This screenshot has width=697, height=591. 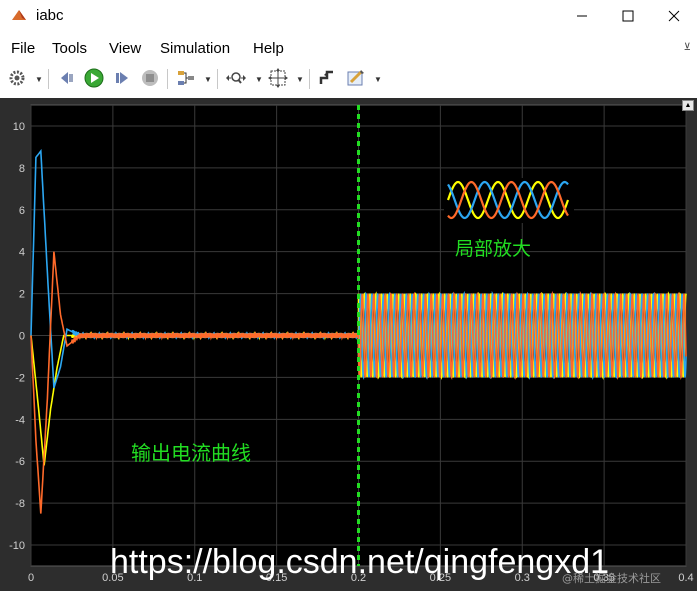 What do you see at coordinates (39, 79) in the screenshot?
I see `gear-dropdown-icon: ▼` at bounding box center [39, 79].